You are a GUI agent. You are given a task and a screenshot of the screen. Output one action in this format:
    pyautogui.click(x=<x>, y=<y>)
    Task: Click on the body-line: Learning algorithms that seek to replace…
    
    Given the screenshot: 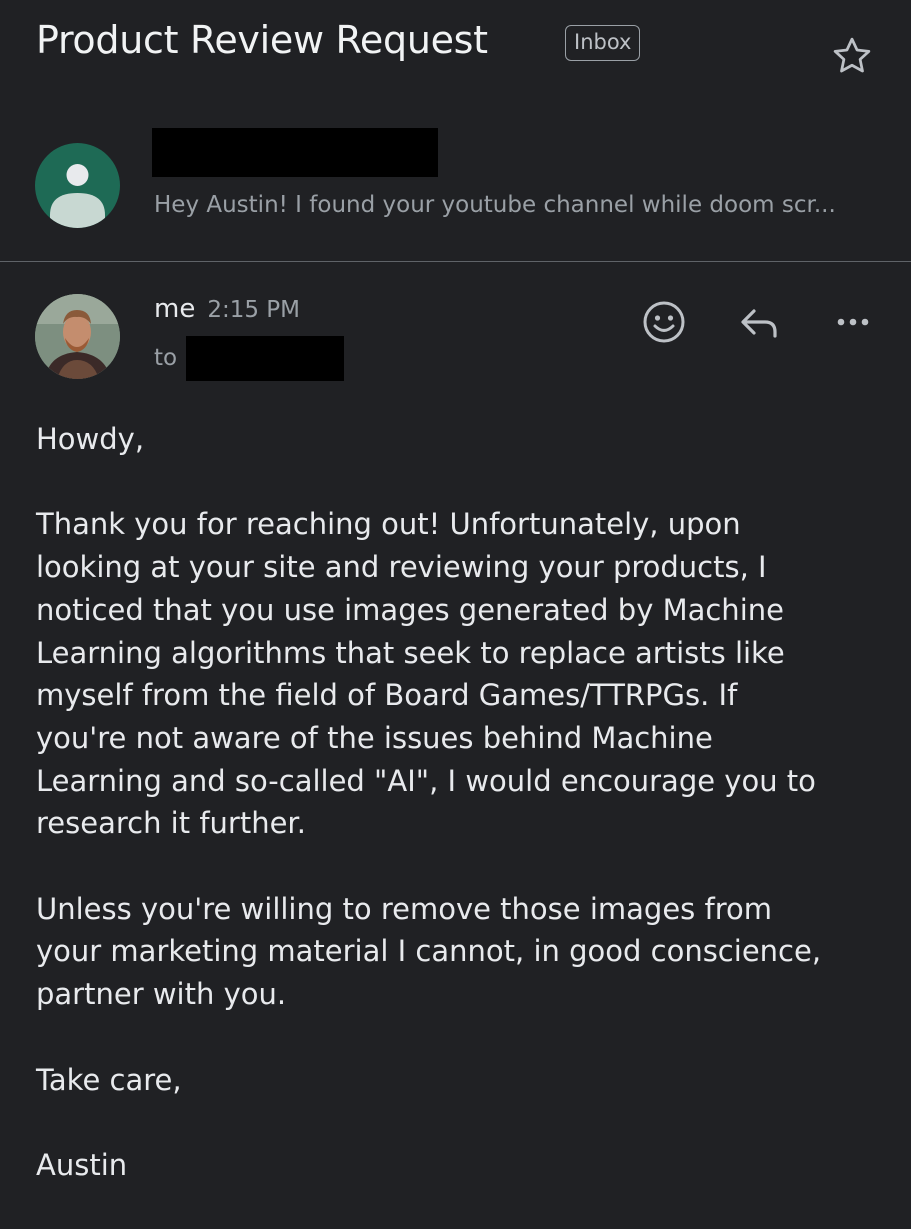 What is the action you would take?
    pyautogui.click(x=410, y=652)
    